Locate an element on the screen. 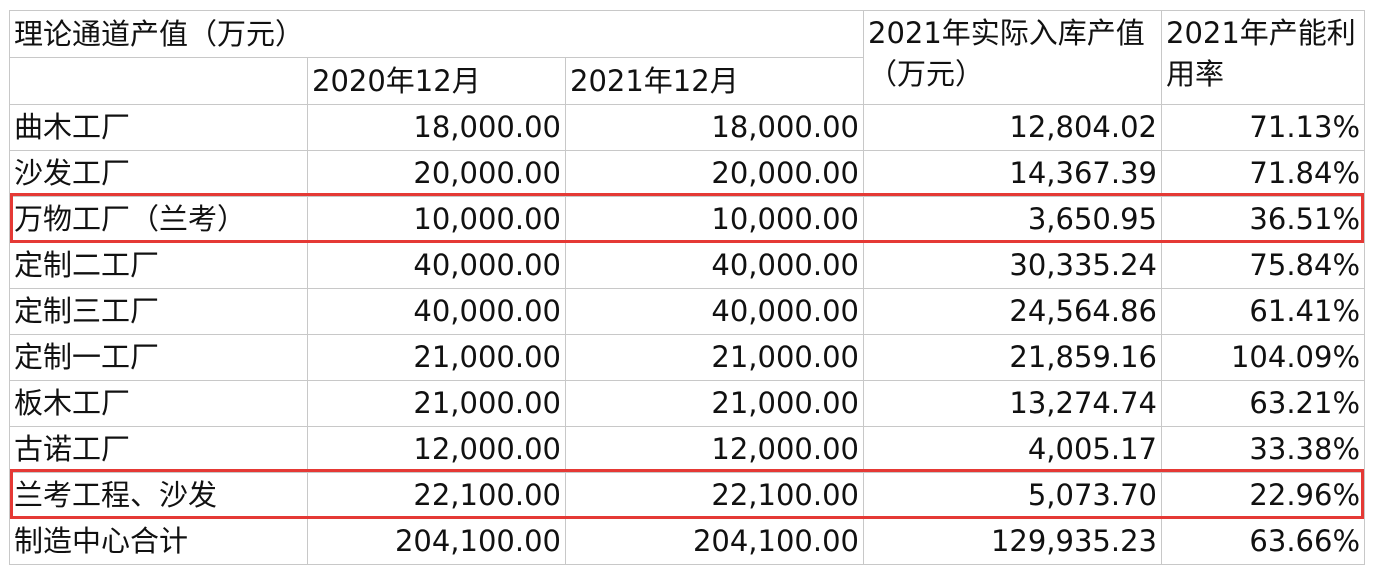 Image resolution: width=1380 pixels, height=574 pixels. row-name: 定制二工厂 is located at coordinates (158, 265).